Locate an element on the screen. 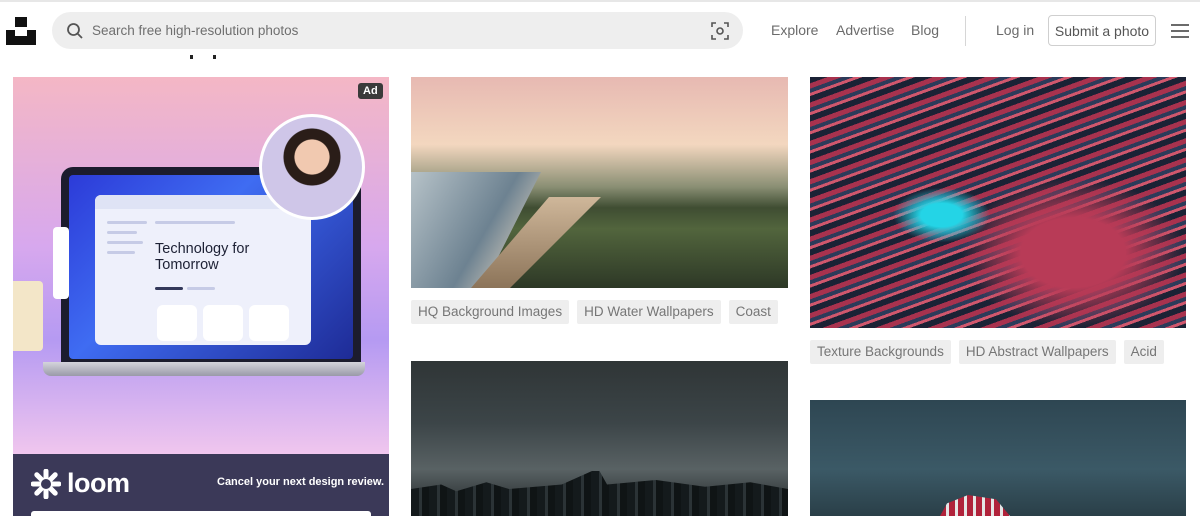 This screenshot has height=516, width=1200. login-link: Log in is located at coordinates (1015, 30).